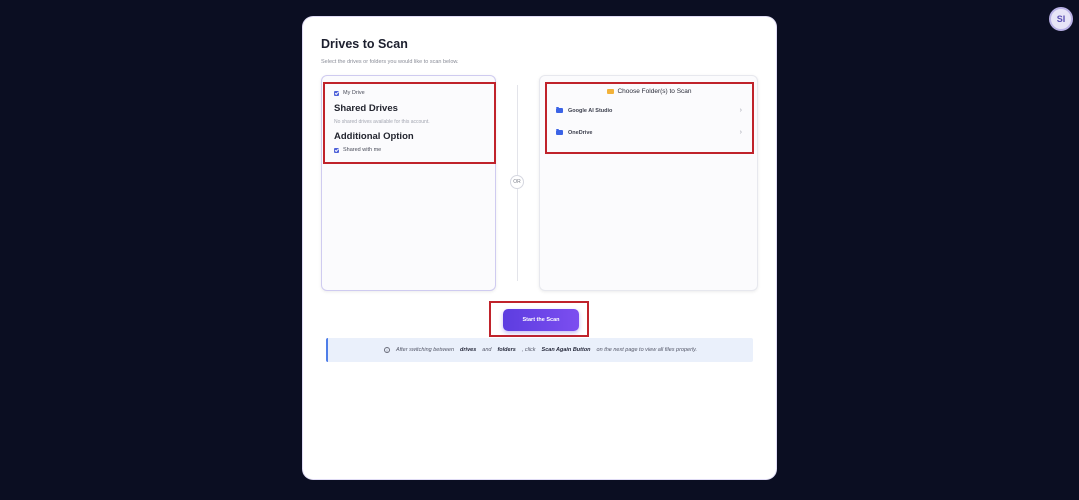 This screenshot has width=1079, height=500. What do you see at coordinates (386, 350) in the screenshot?
I see `info-icon: i` at bounding box center [386, 350].